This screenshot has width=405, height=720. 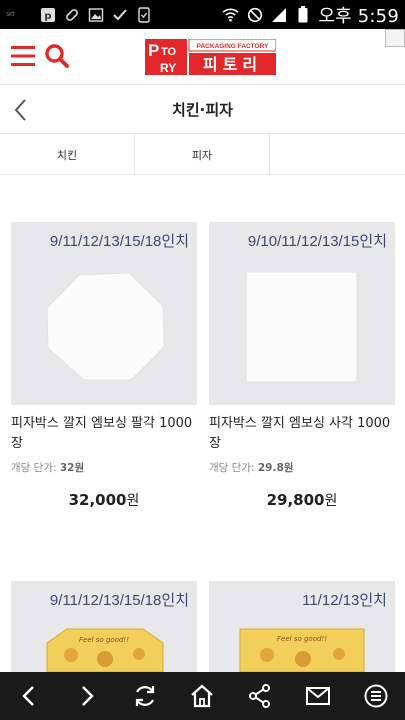 What do you see at coordinates (95, 14) in the screenshot?
I see `gallery-icon` at bounding box center [95, 14].